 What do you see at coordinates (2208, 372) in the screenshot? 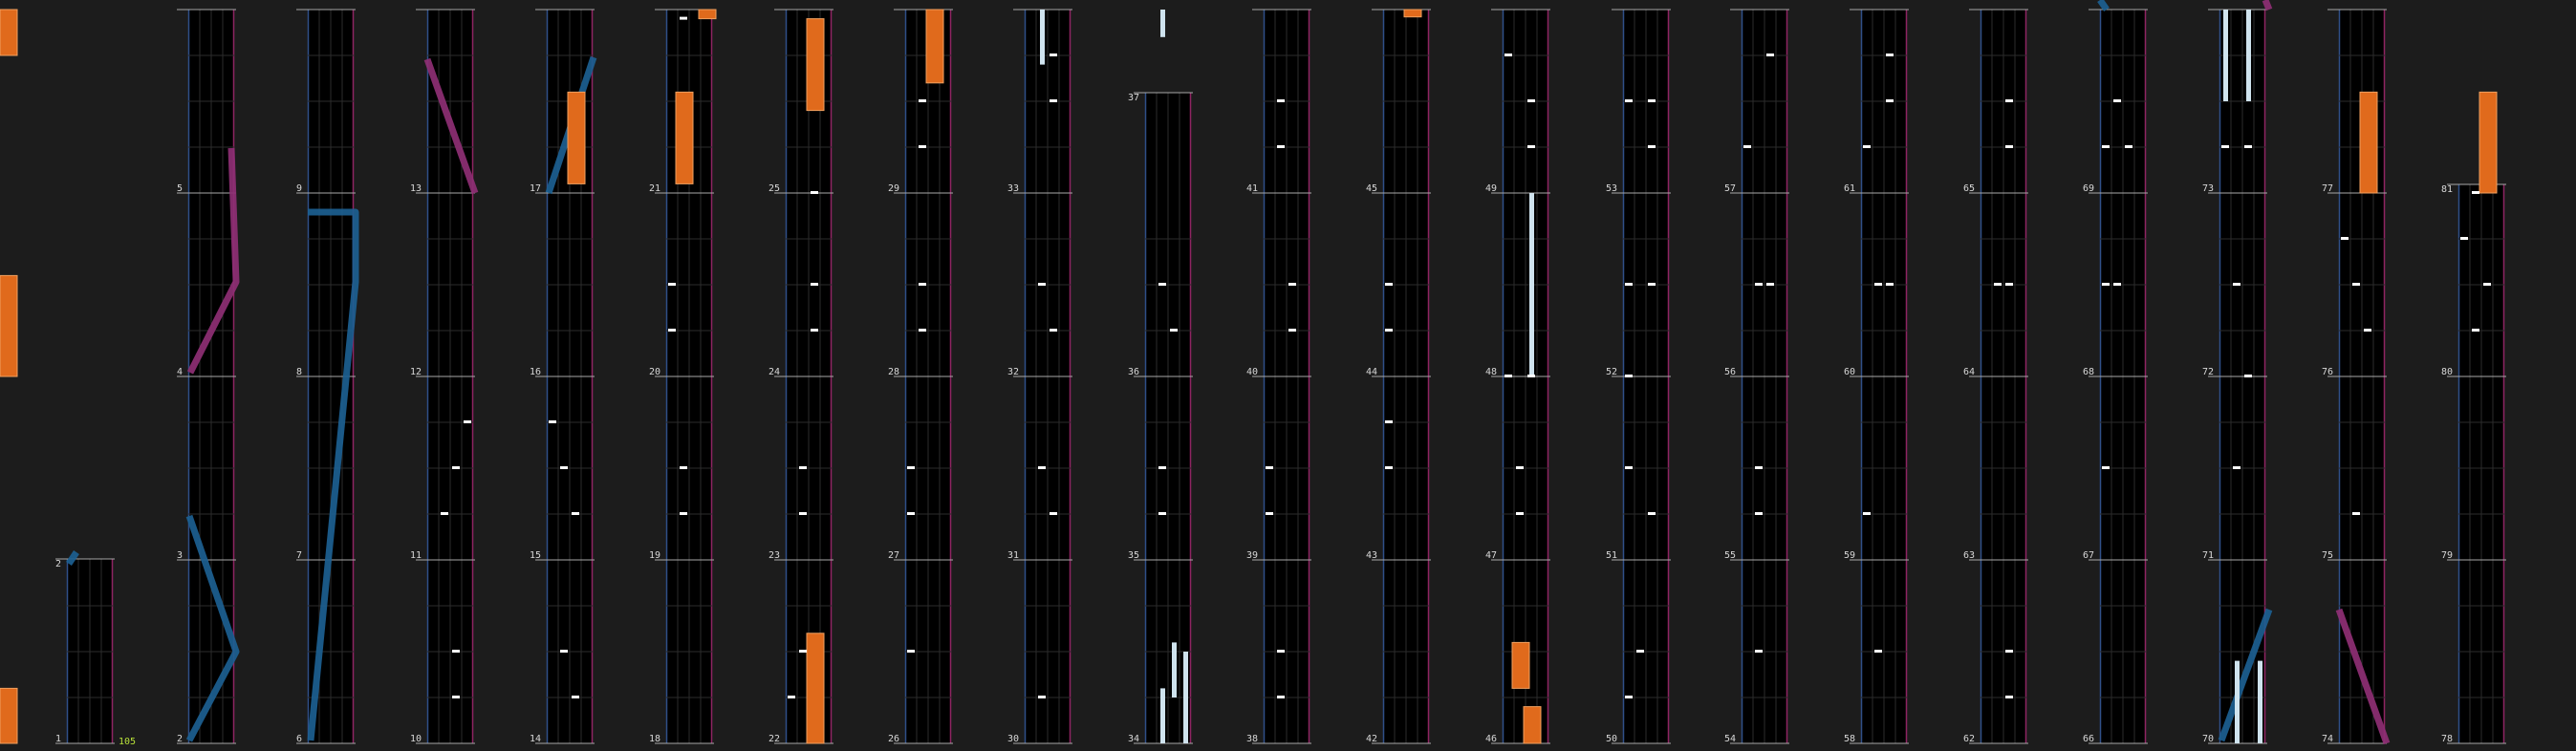
I see `measure-number: 72` at bounding box center [2208, 372].